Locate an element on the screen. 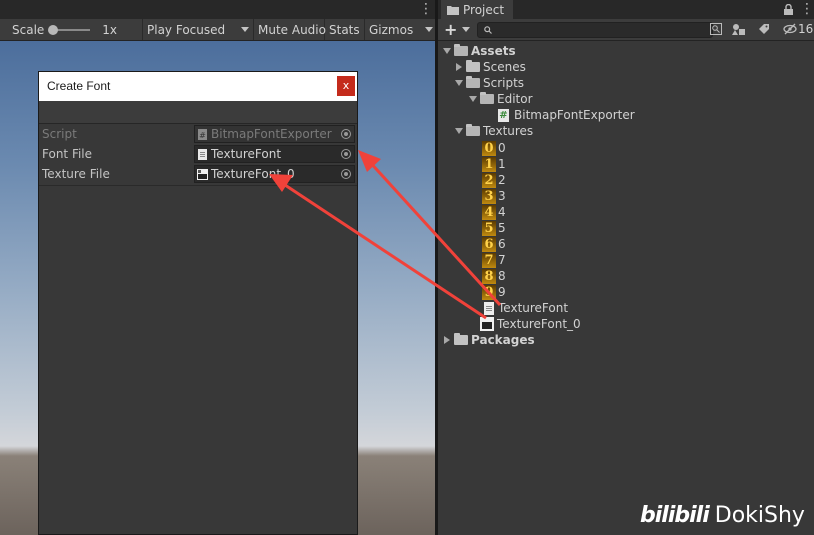 This screenshot has height=535, width=814. scale-control: Scale 1x is located at coordinates (71, 29).